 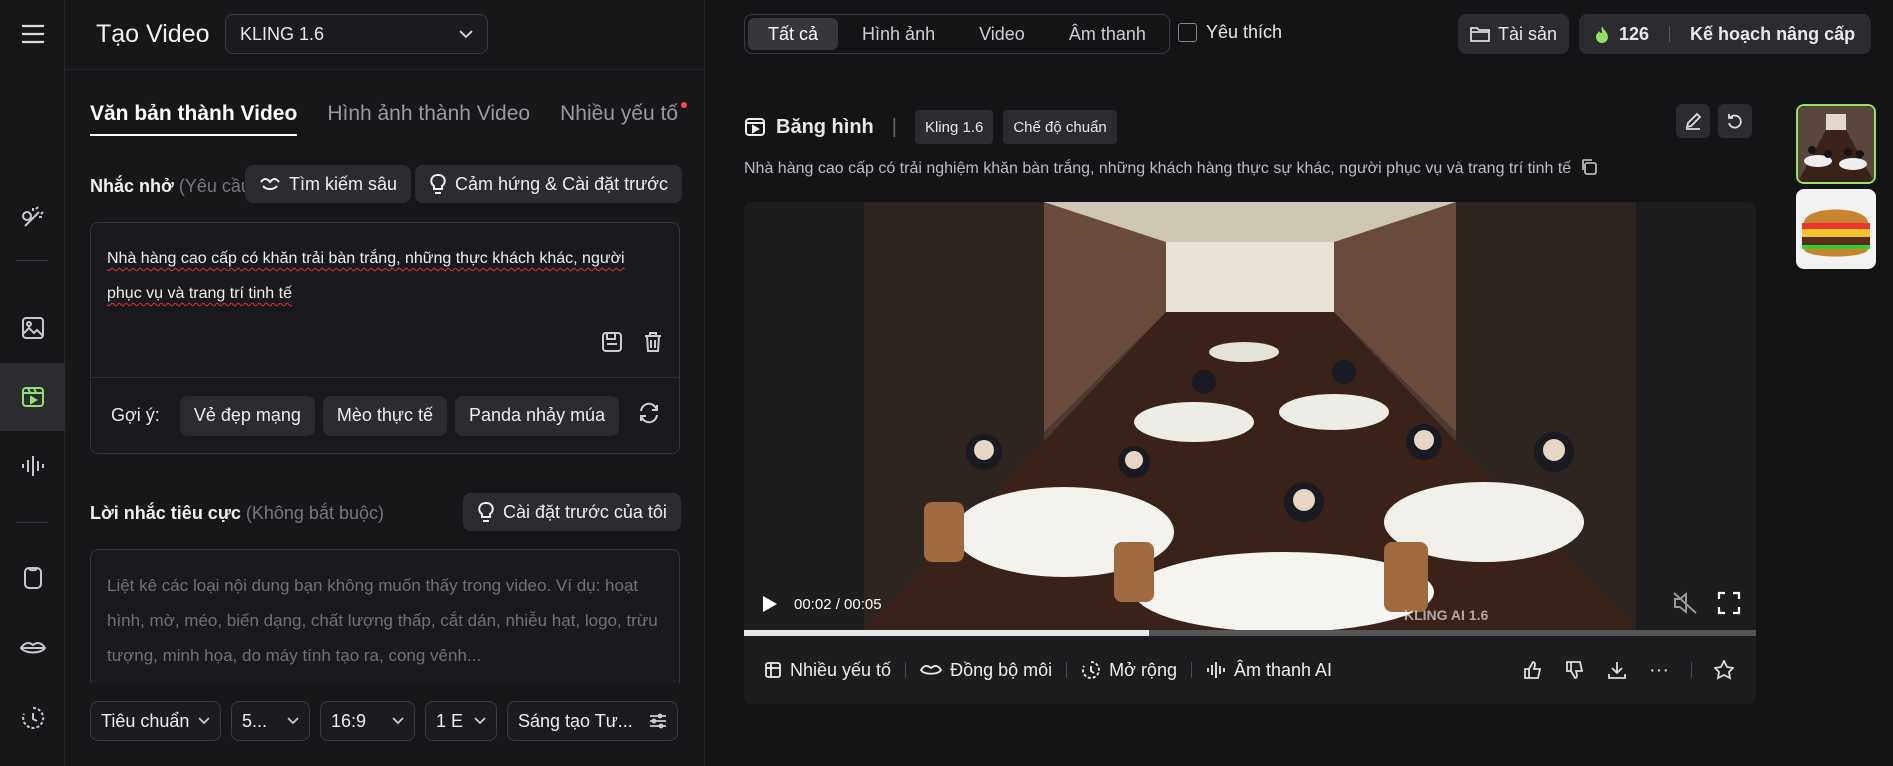 What do you see at coordinates (773, 670) in the screenshot?
I see `multi-element-icon` at bounding box center [773, 670].